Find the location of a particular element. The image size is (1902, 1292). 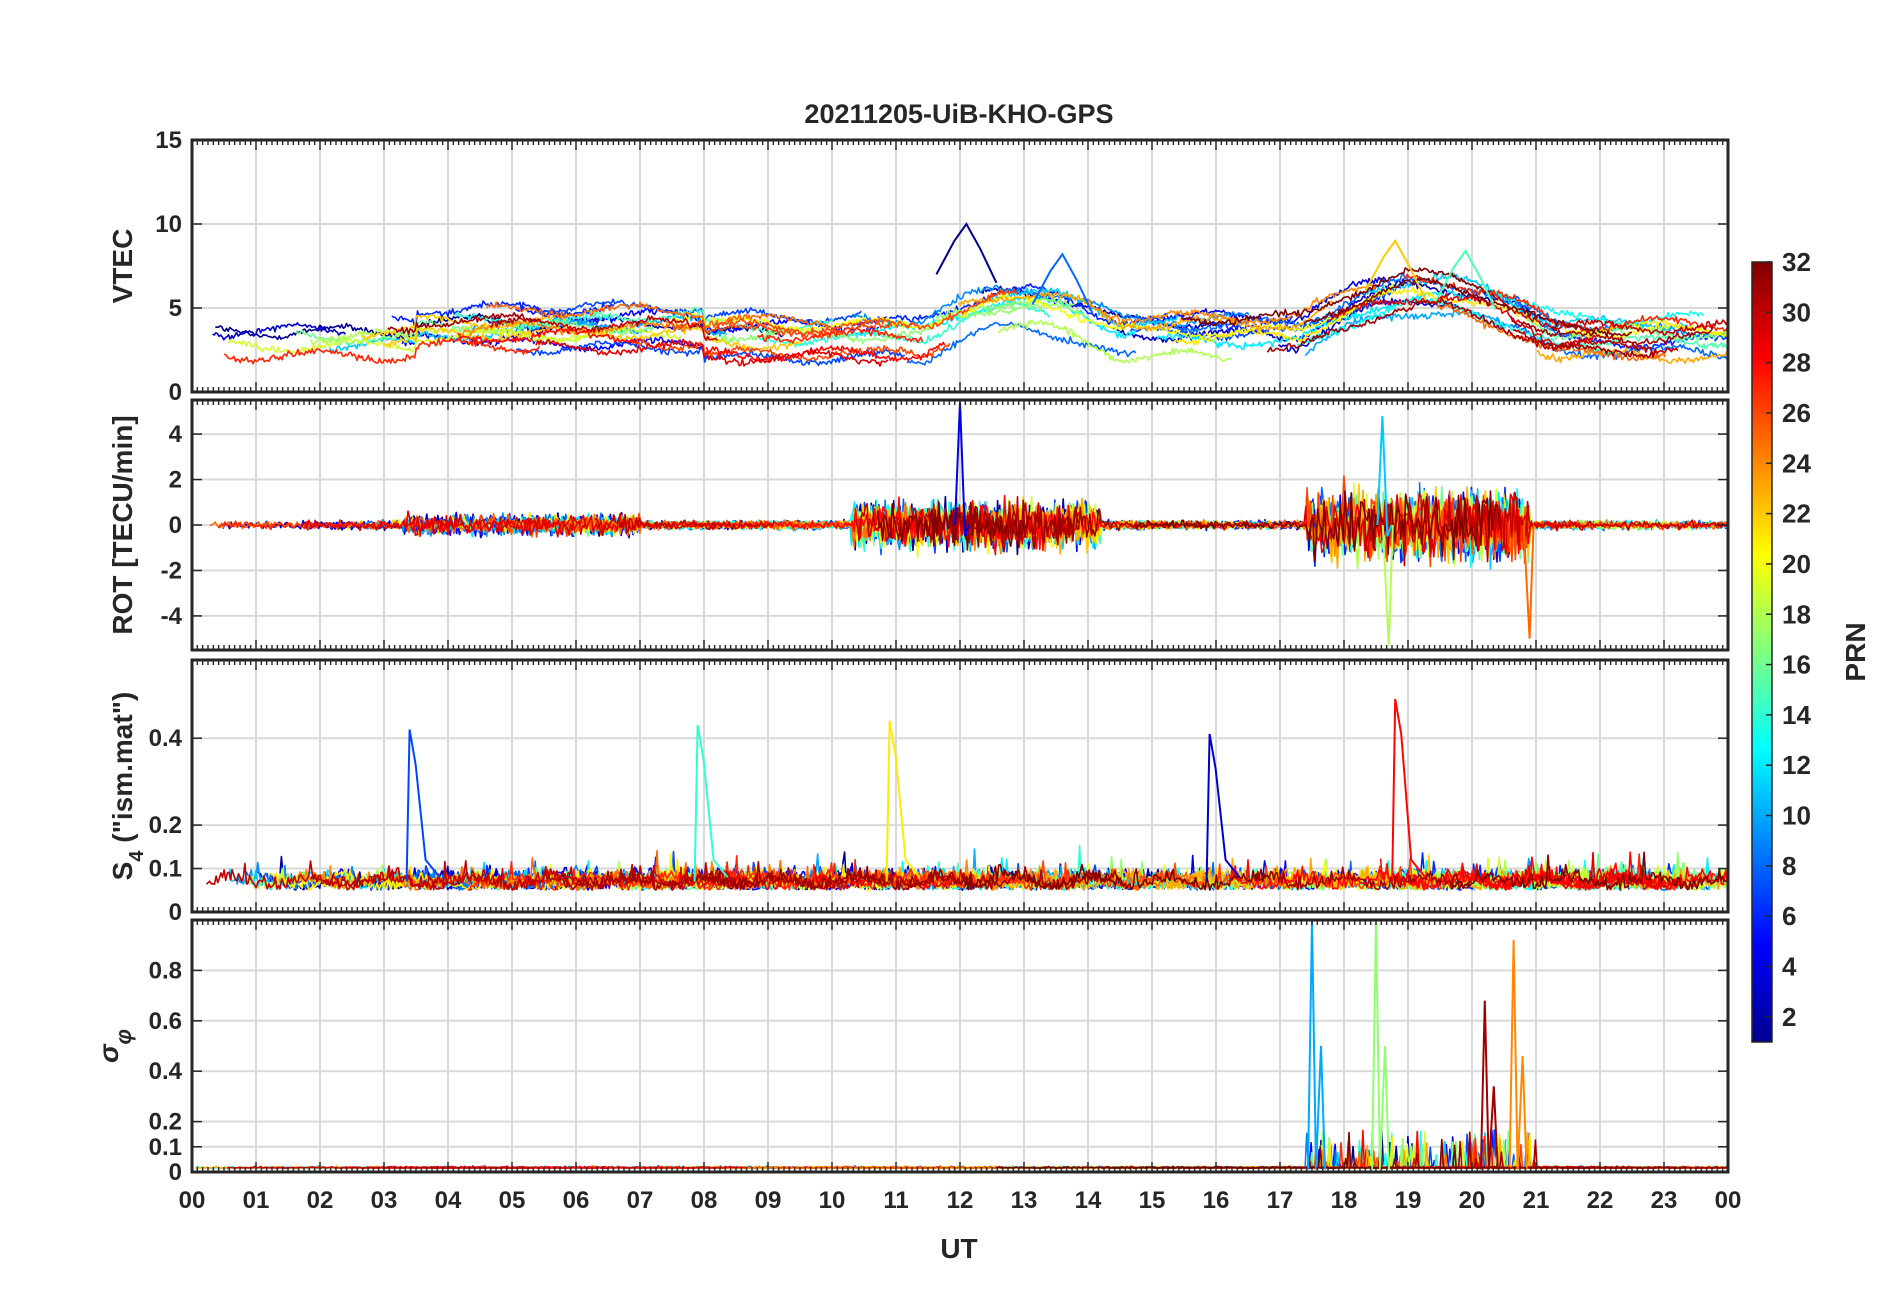

colorbar-tick-label: 12 is located at coordinates (1796, 765).